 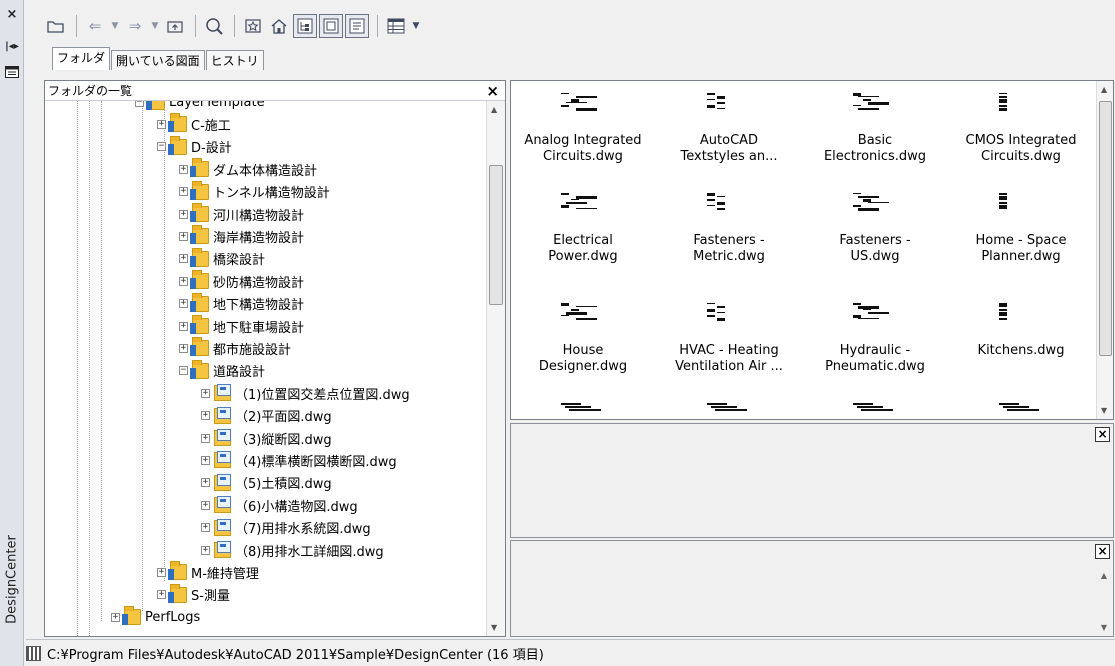 I want to click on close-folder-pane-icon: ×, so click(x=492, y=91).